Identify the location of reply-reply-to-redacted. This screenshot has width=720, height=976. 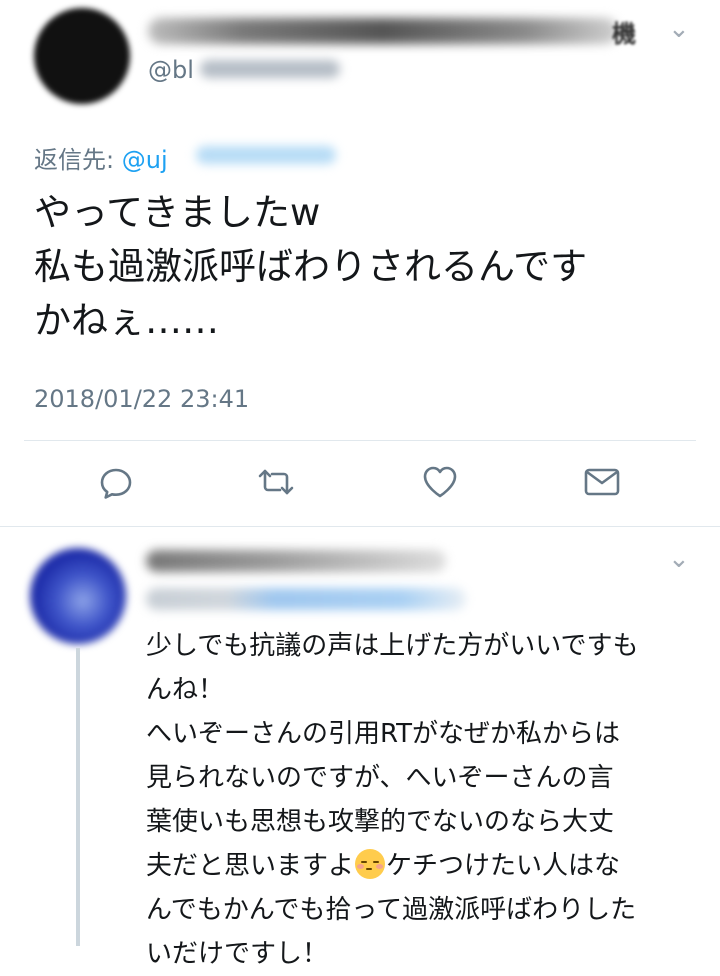
(306, 599).